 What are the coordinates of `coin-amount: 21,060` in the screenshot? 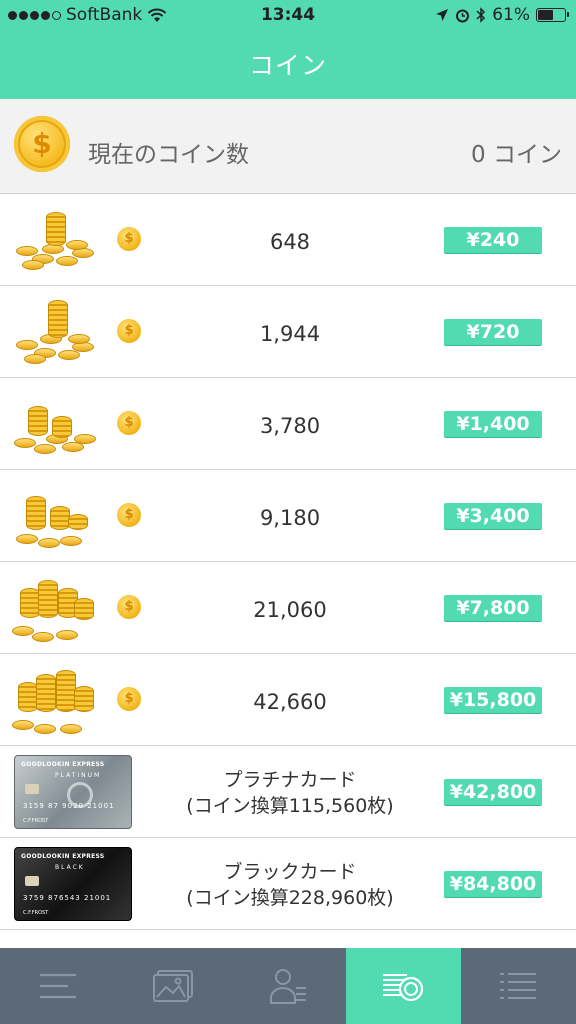 It's located at (290, 610).